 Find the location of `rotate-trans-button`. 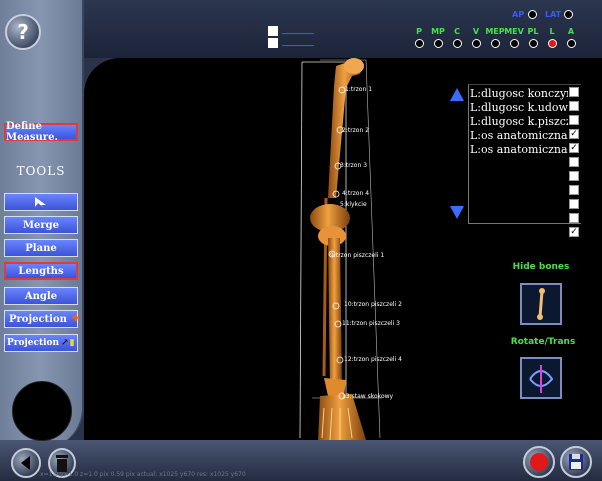

rotate-trans-button is located at coordinates (541, 378).